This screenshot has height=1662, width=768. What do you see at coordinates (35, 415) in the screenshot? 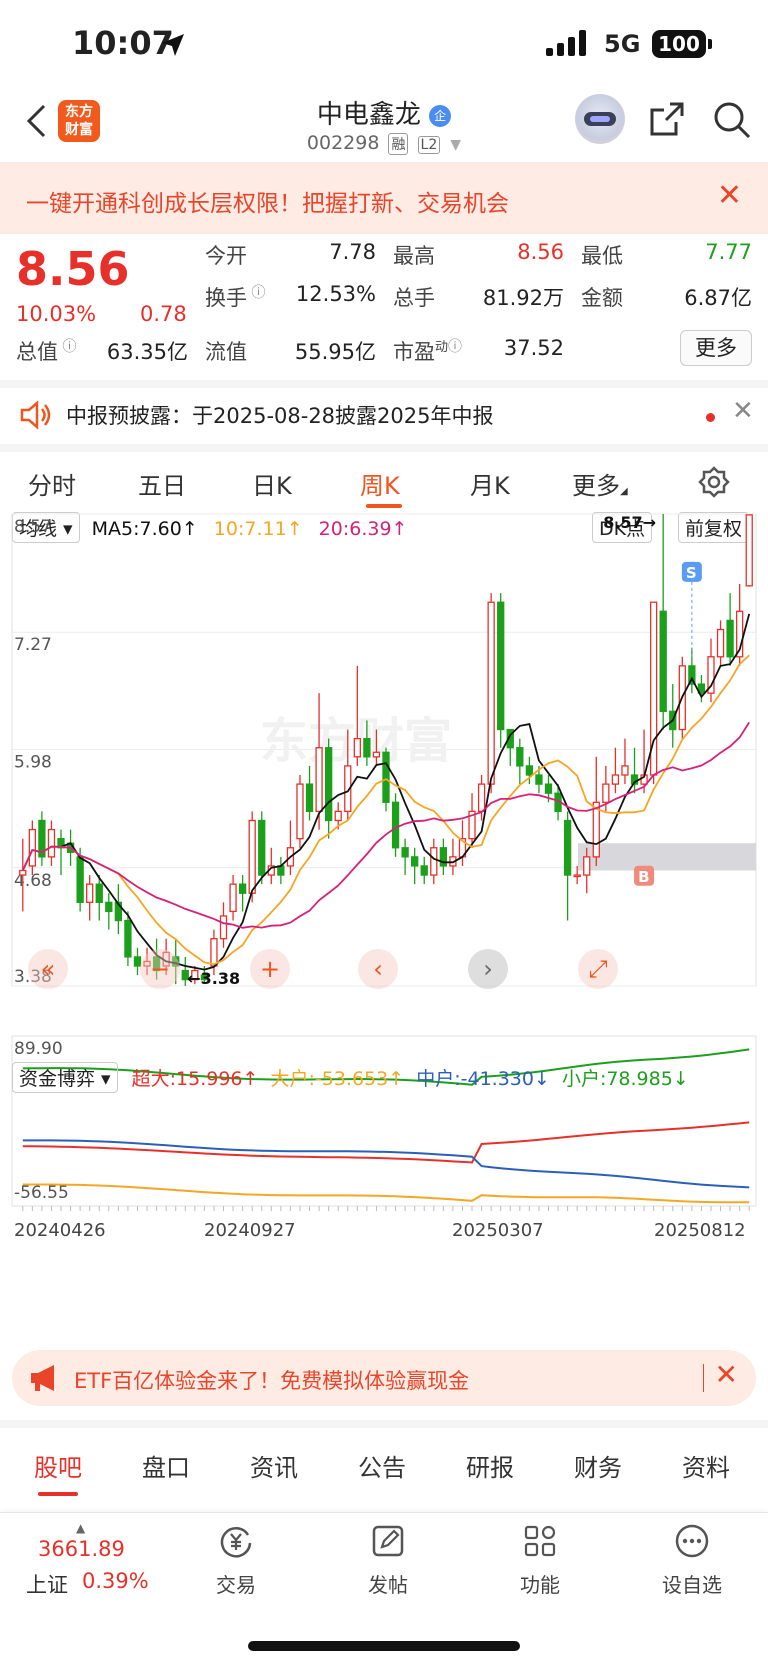
I see `speaker-icon` at bounding box center [35, 415].